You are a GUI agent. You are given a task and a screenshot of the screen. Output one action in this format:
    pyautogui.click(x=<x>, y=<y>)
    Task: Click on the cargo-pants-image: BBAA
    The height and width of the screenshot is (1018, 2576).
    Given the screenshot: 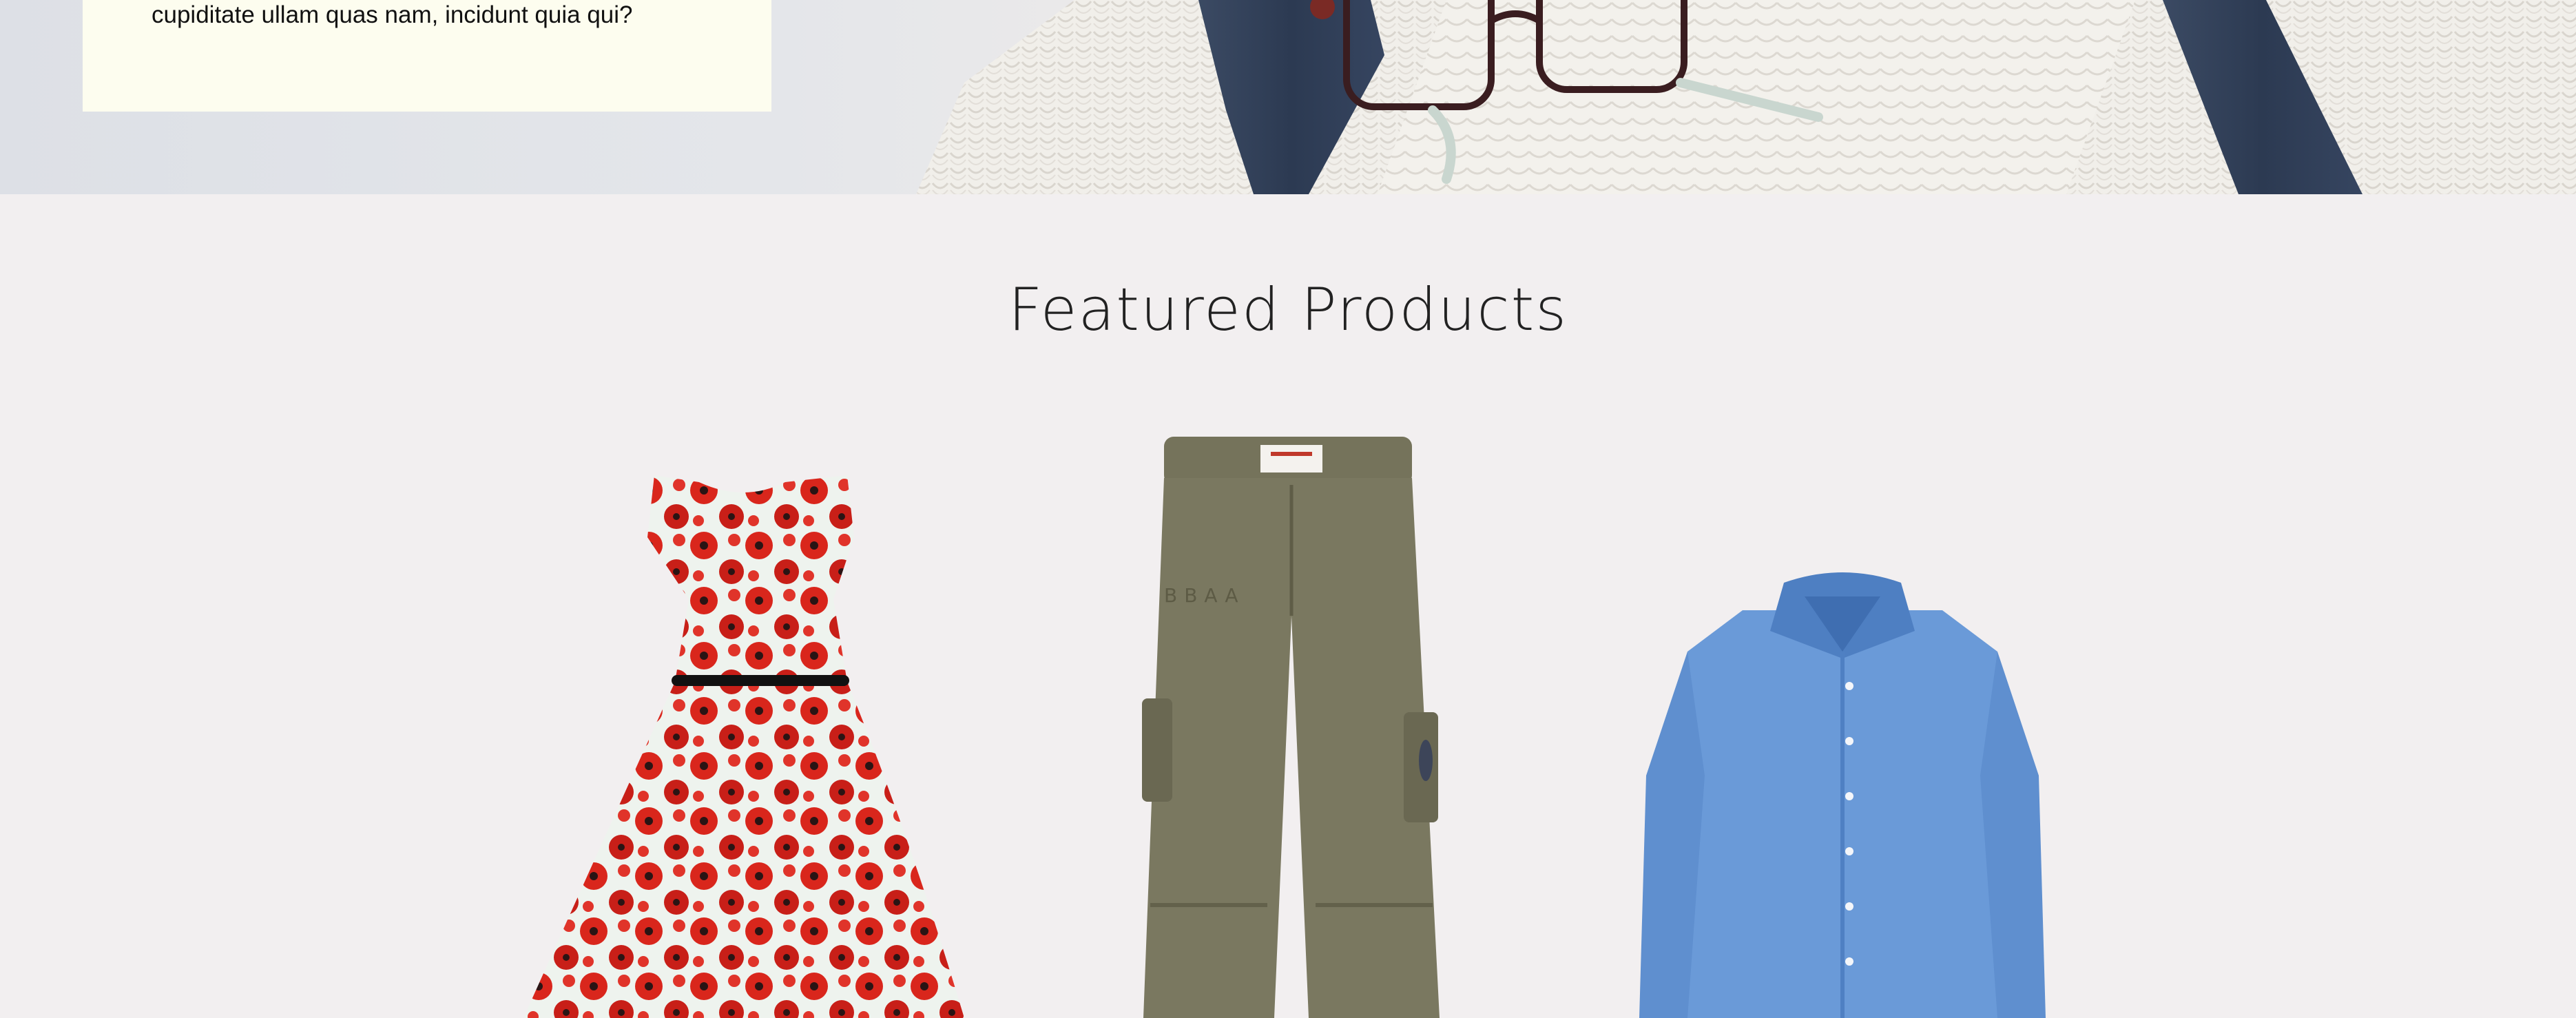 What is the action you would take?
    pyautogui.click(x=1288, y=727)
    